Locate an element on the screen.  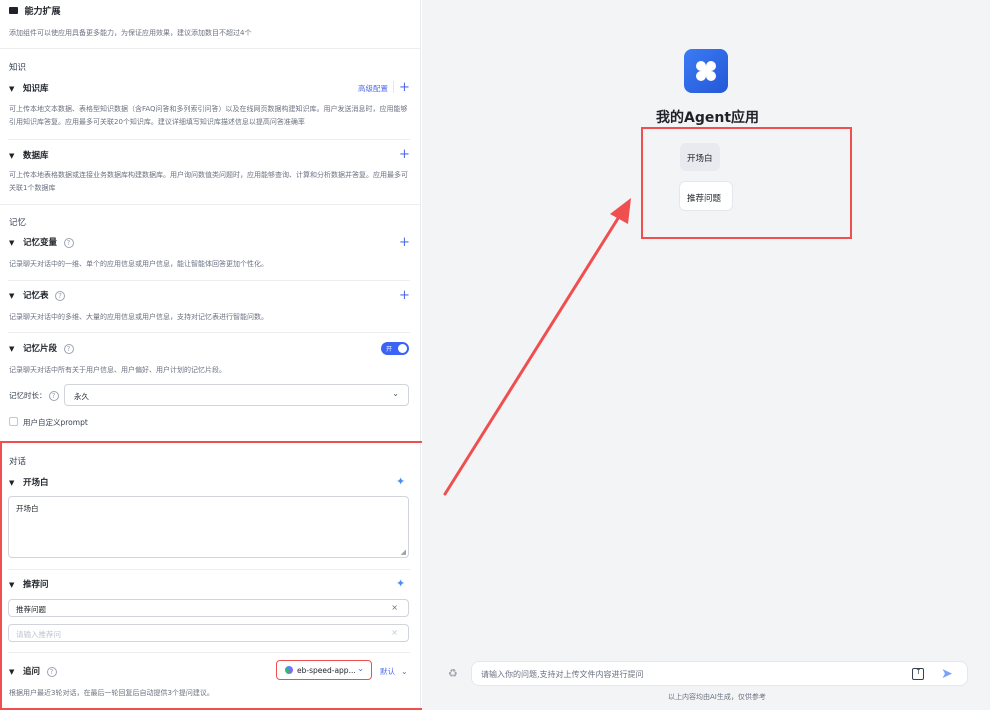
broom-icon: ♻ is located at coordinates (455, 674).